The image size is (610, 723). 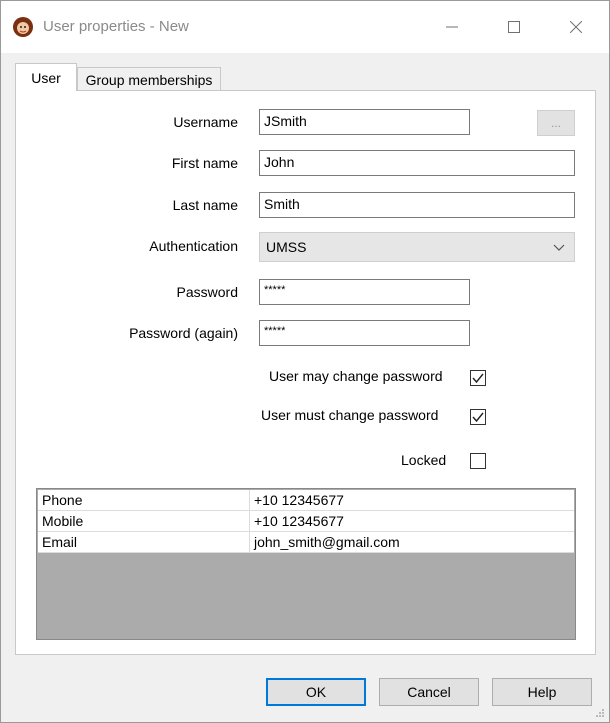 I want to click on app-avatar-icon, so click(x=23, y=27).